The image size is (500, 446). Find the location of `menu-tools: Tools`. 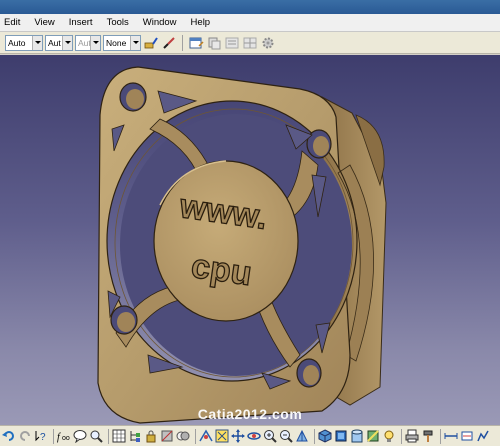

menu-tools: Tools is located at coordinates (119, 23).